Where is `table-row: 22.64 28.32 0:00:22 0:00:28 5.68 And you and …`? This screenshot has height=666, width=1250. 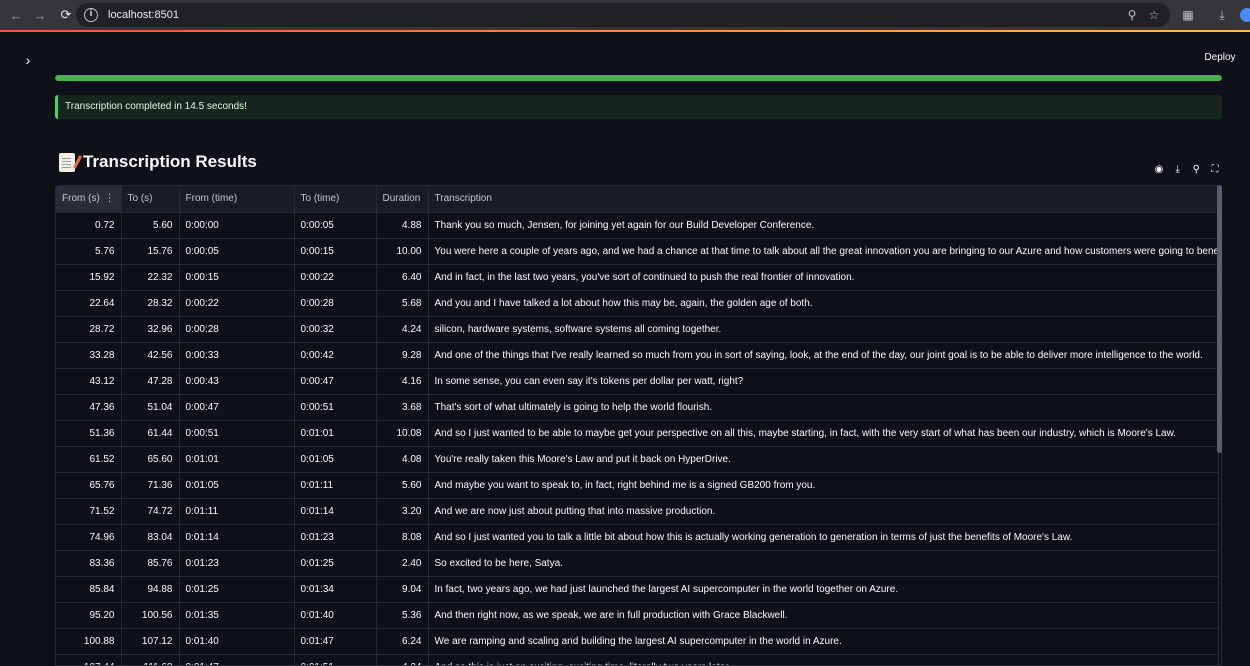 table-row: 22.64 28.32 0:00:22 0:00:28 5.68 And you and … is located at coordinates (637, 303).